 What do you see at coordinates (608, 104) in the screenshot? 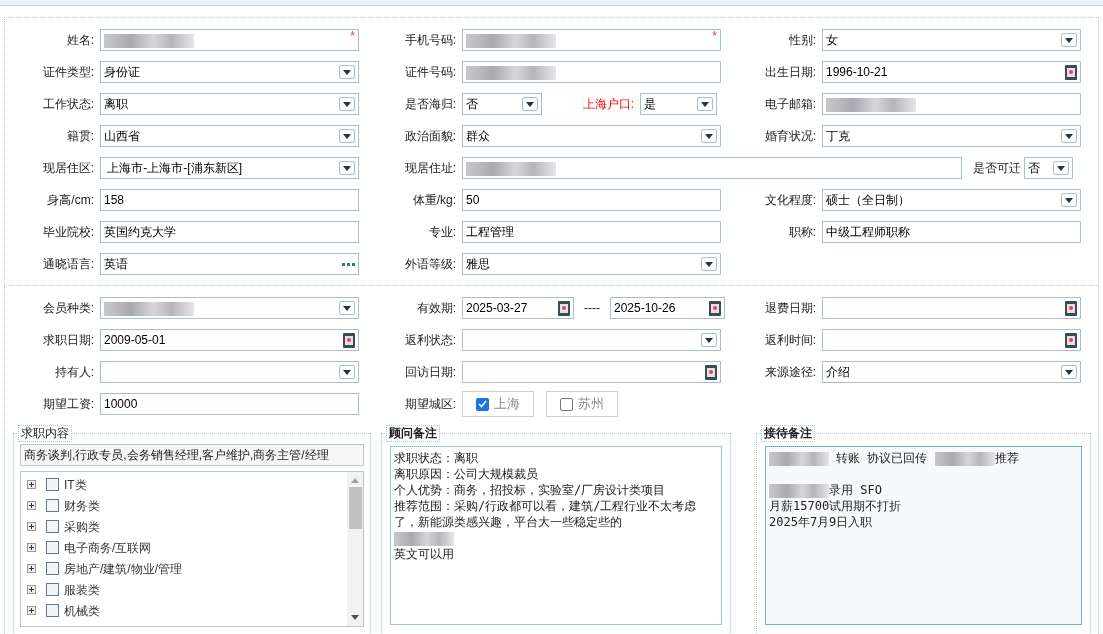
I see `field-label: 上海户口:` at bounding box center [608, 104].